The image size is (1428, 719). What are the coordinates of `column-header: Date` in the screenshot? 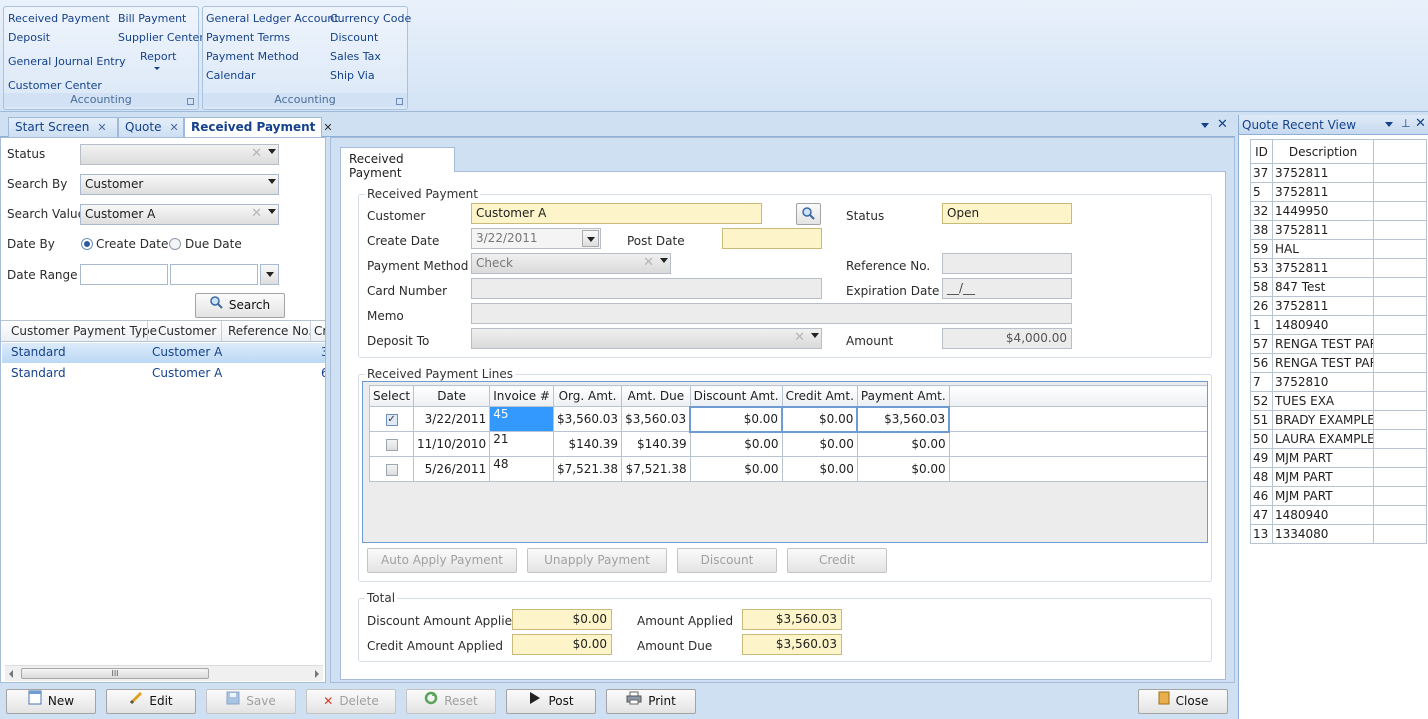 It's located at (452, 396).